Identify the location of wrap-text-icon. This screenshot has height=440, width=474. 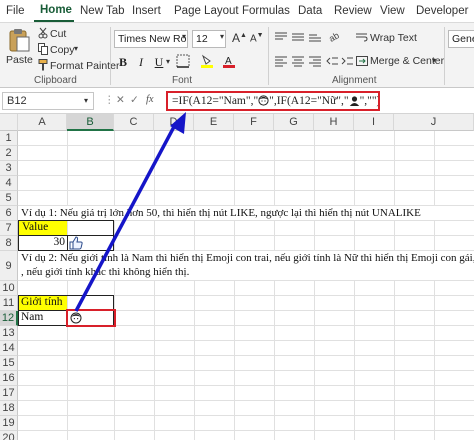
(362, 37).